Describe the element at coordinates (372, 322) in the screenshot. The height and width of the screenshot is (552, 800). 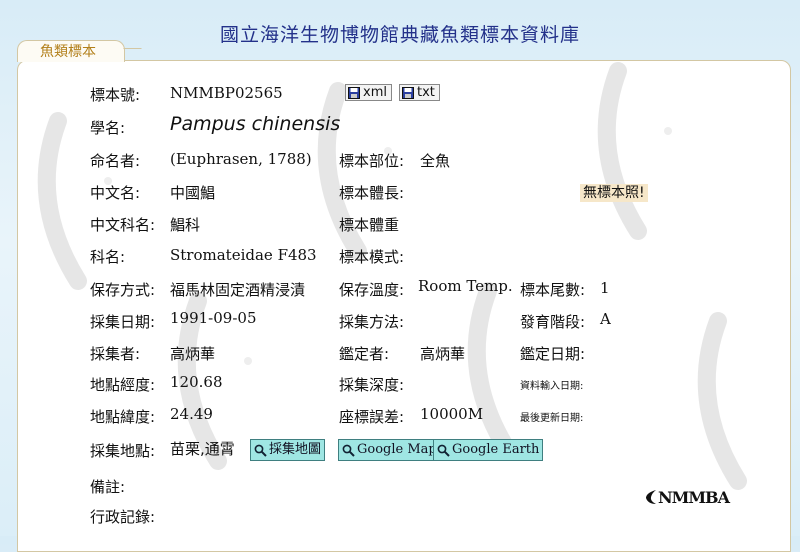
I see `collect-method-label: 採集方法:` at that location.